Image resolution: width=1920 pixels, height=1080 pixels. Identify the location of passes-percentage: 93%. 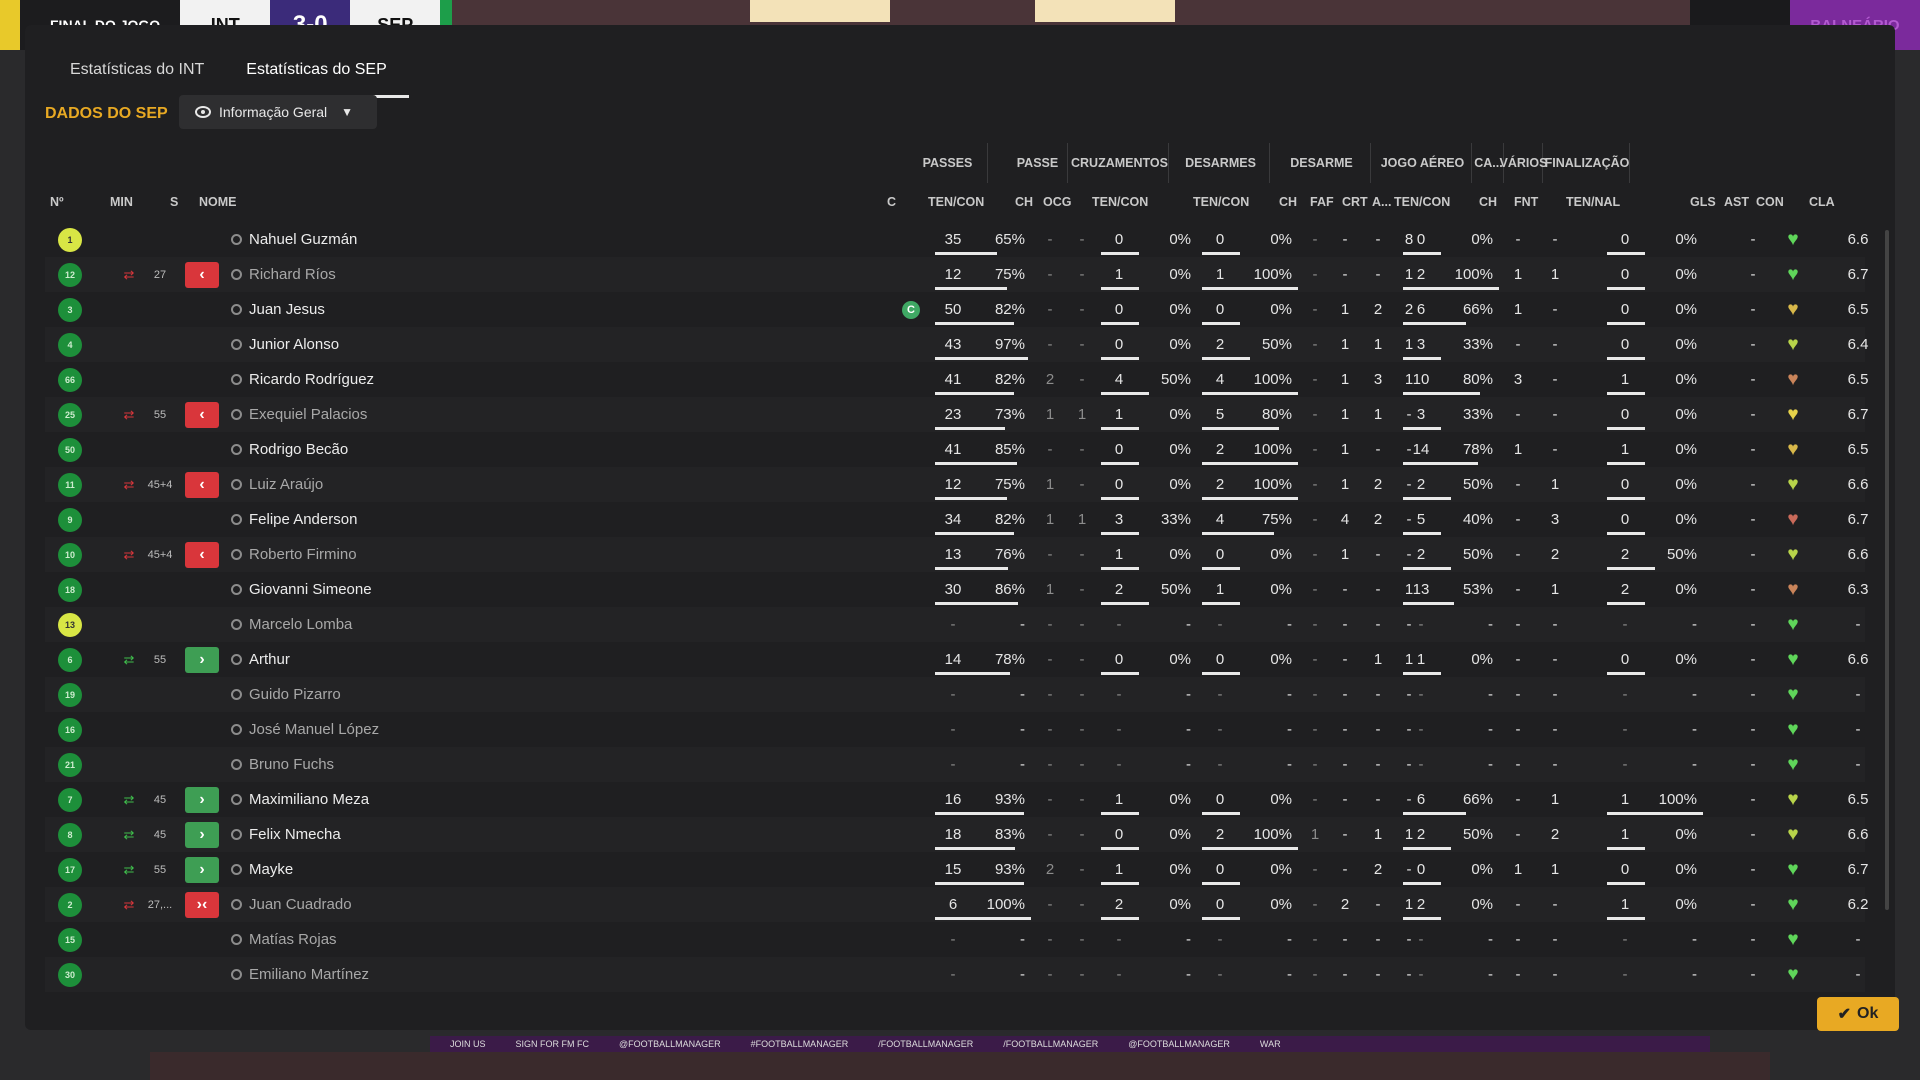
(1009, 799).